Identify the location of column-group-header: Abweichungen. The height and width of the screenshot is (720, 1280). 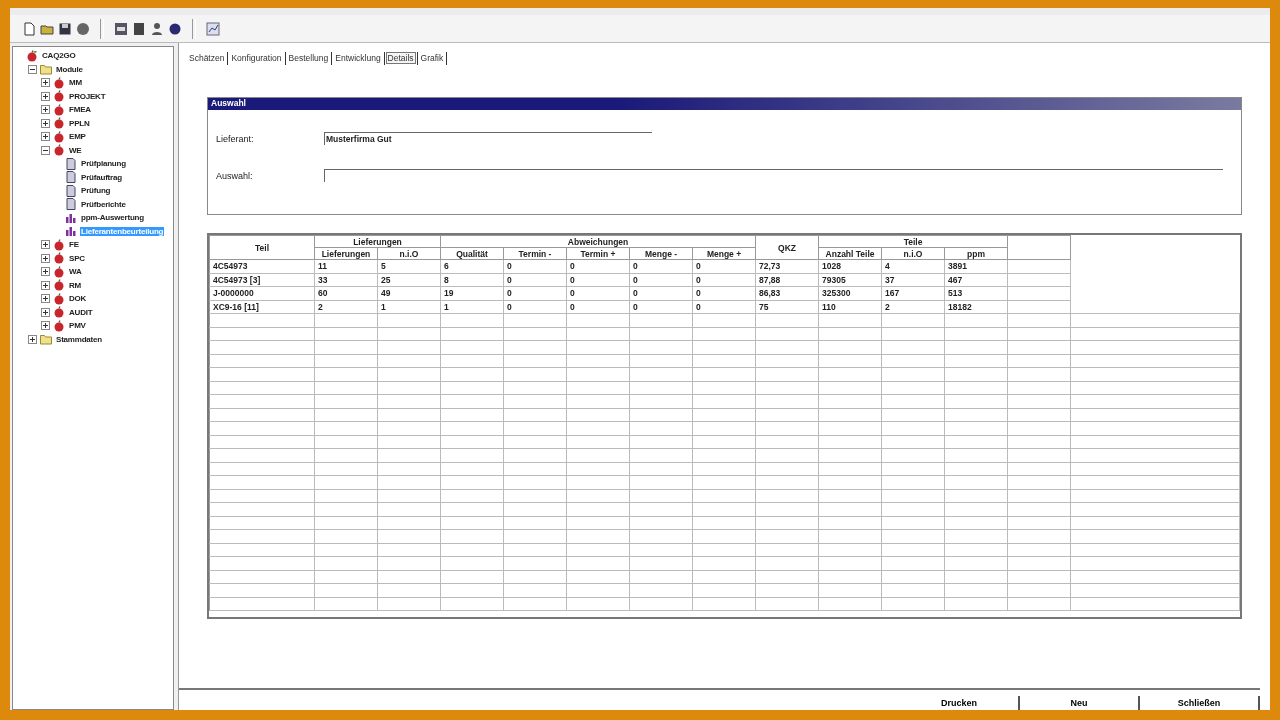
(598, 241).